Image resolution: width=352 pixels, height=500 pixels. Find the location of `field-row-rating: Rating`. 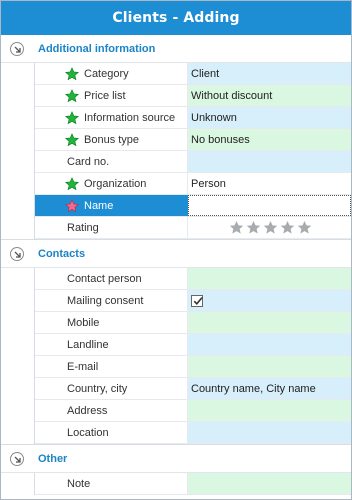

field-row-rating: Rating is located at coordinates (193, 228).